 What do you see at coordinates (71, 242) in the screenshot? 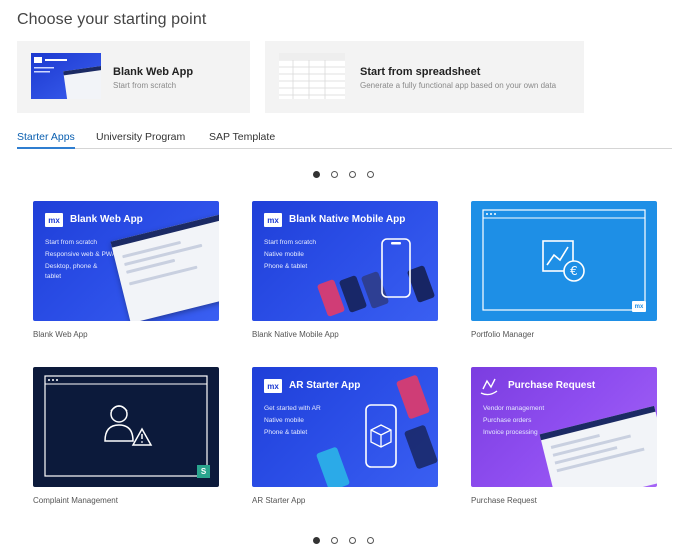
I see `tile-feature: Start from scratch` at bounding box center [71, 242].